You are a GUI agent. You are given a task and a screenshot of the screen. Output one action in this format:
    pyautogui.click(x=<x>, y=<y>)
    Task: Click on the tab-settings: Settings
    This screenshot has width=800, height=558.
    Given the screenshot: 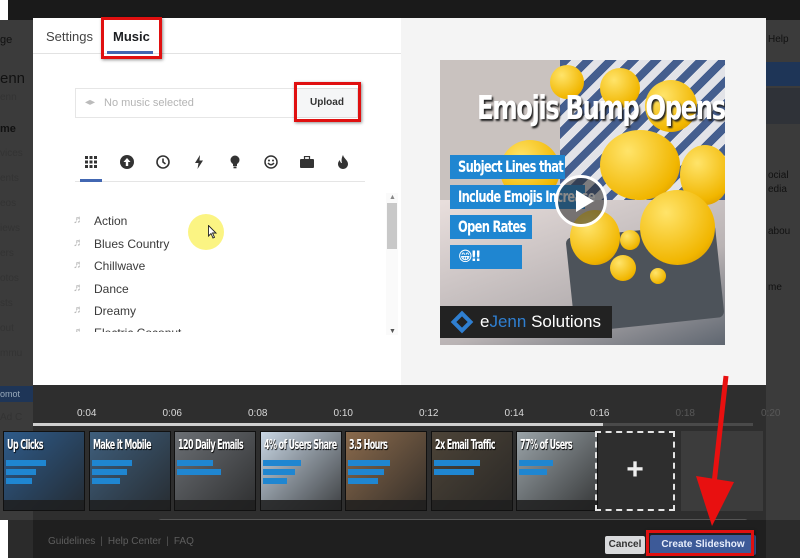 What is the action you would take?
    pyautogui.click(x=69, y=36)
    